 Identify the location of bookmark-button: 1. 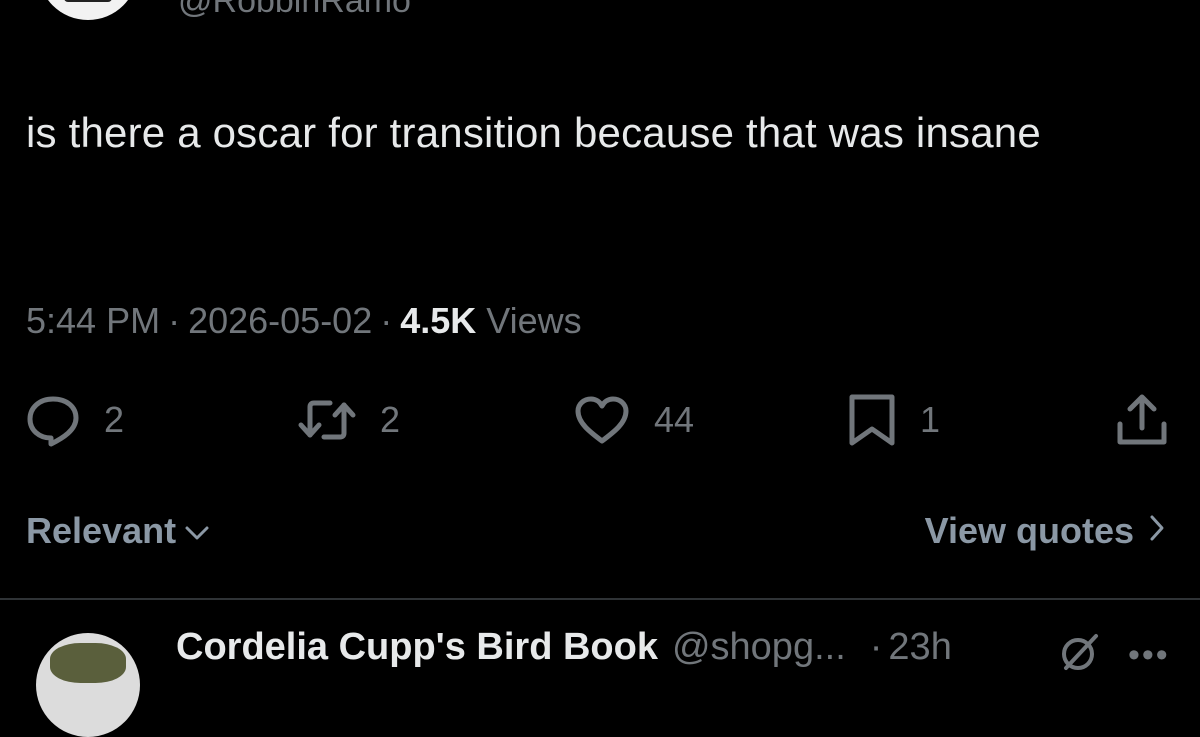
(893, 420).